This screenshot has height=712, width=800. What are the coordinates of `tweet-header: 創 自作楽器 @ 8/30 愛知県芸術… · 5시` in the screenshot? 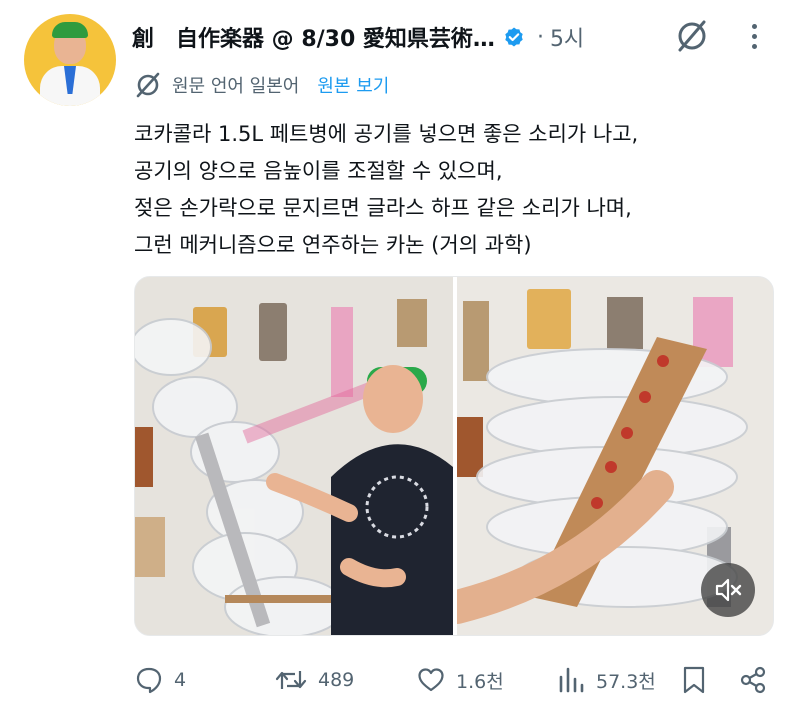 It's located at (358, 37).